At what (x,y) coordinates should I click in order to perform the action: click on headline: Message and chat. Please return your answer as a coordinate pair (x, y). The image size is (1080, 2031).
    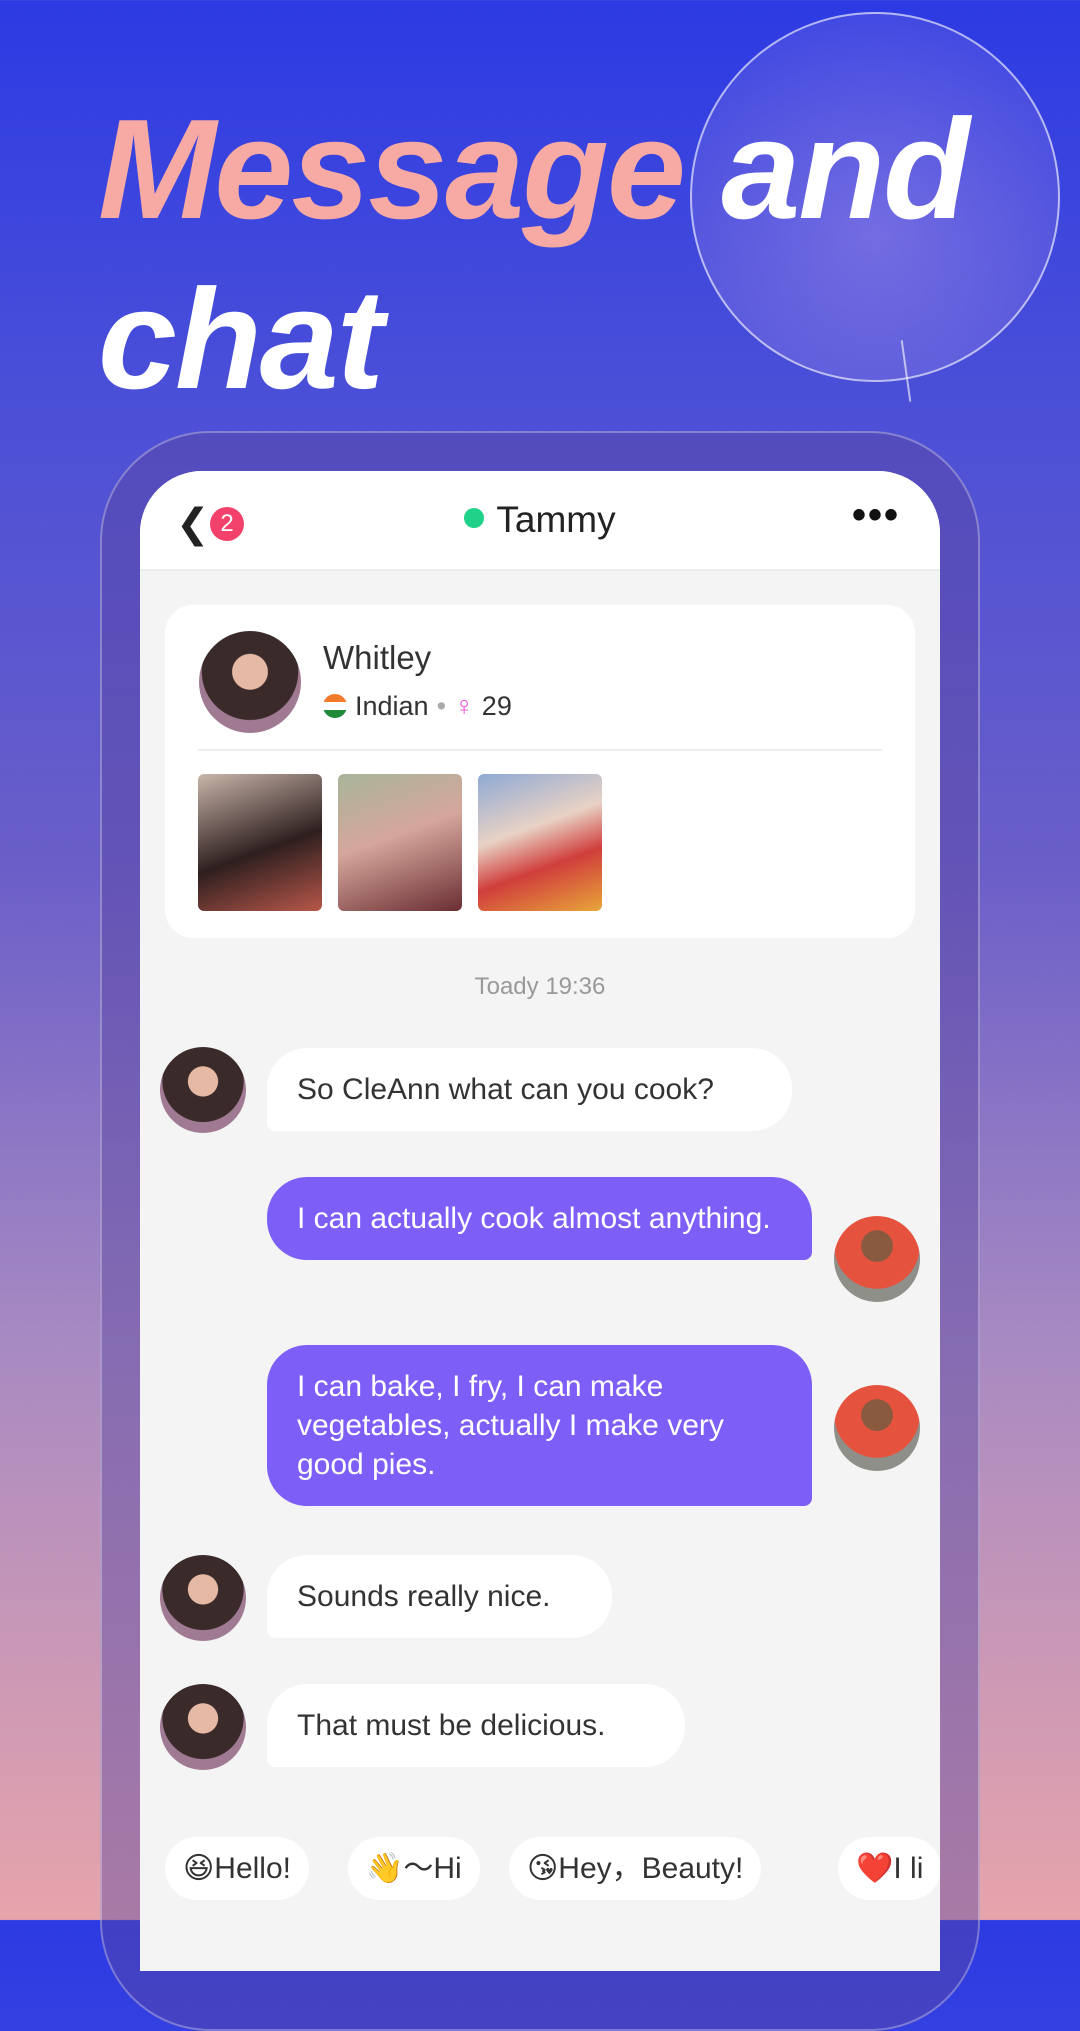
    Looking at the image, I should click on (534, 255).